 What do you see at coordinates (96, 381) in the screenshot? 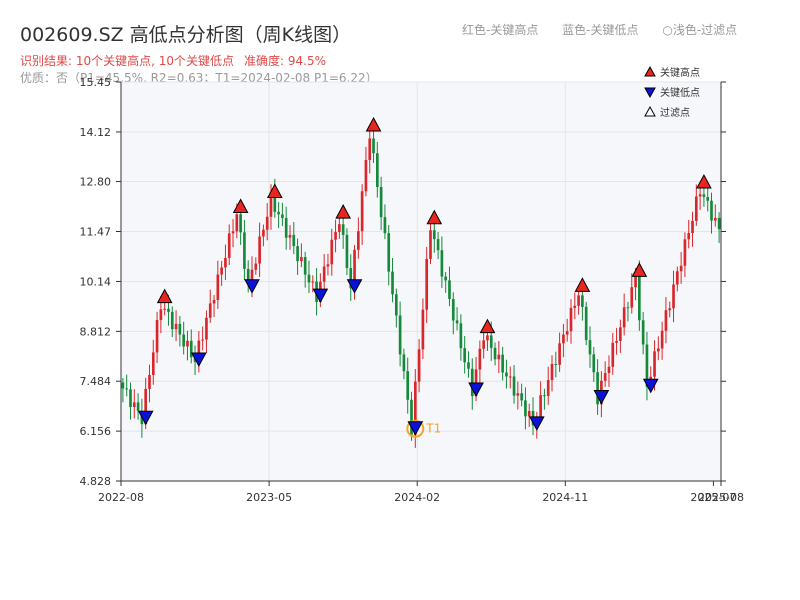
I see `y-tick-label: 7.484` at bounding box center [96, 381].